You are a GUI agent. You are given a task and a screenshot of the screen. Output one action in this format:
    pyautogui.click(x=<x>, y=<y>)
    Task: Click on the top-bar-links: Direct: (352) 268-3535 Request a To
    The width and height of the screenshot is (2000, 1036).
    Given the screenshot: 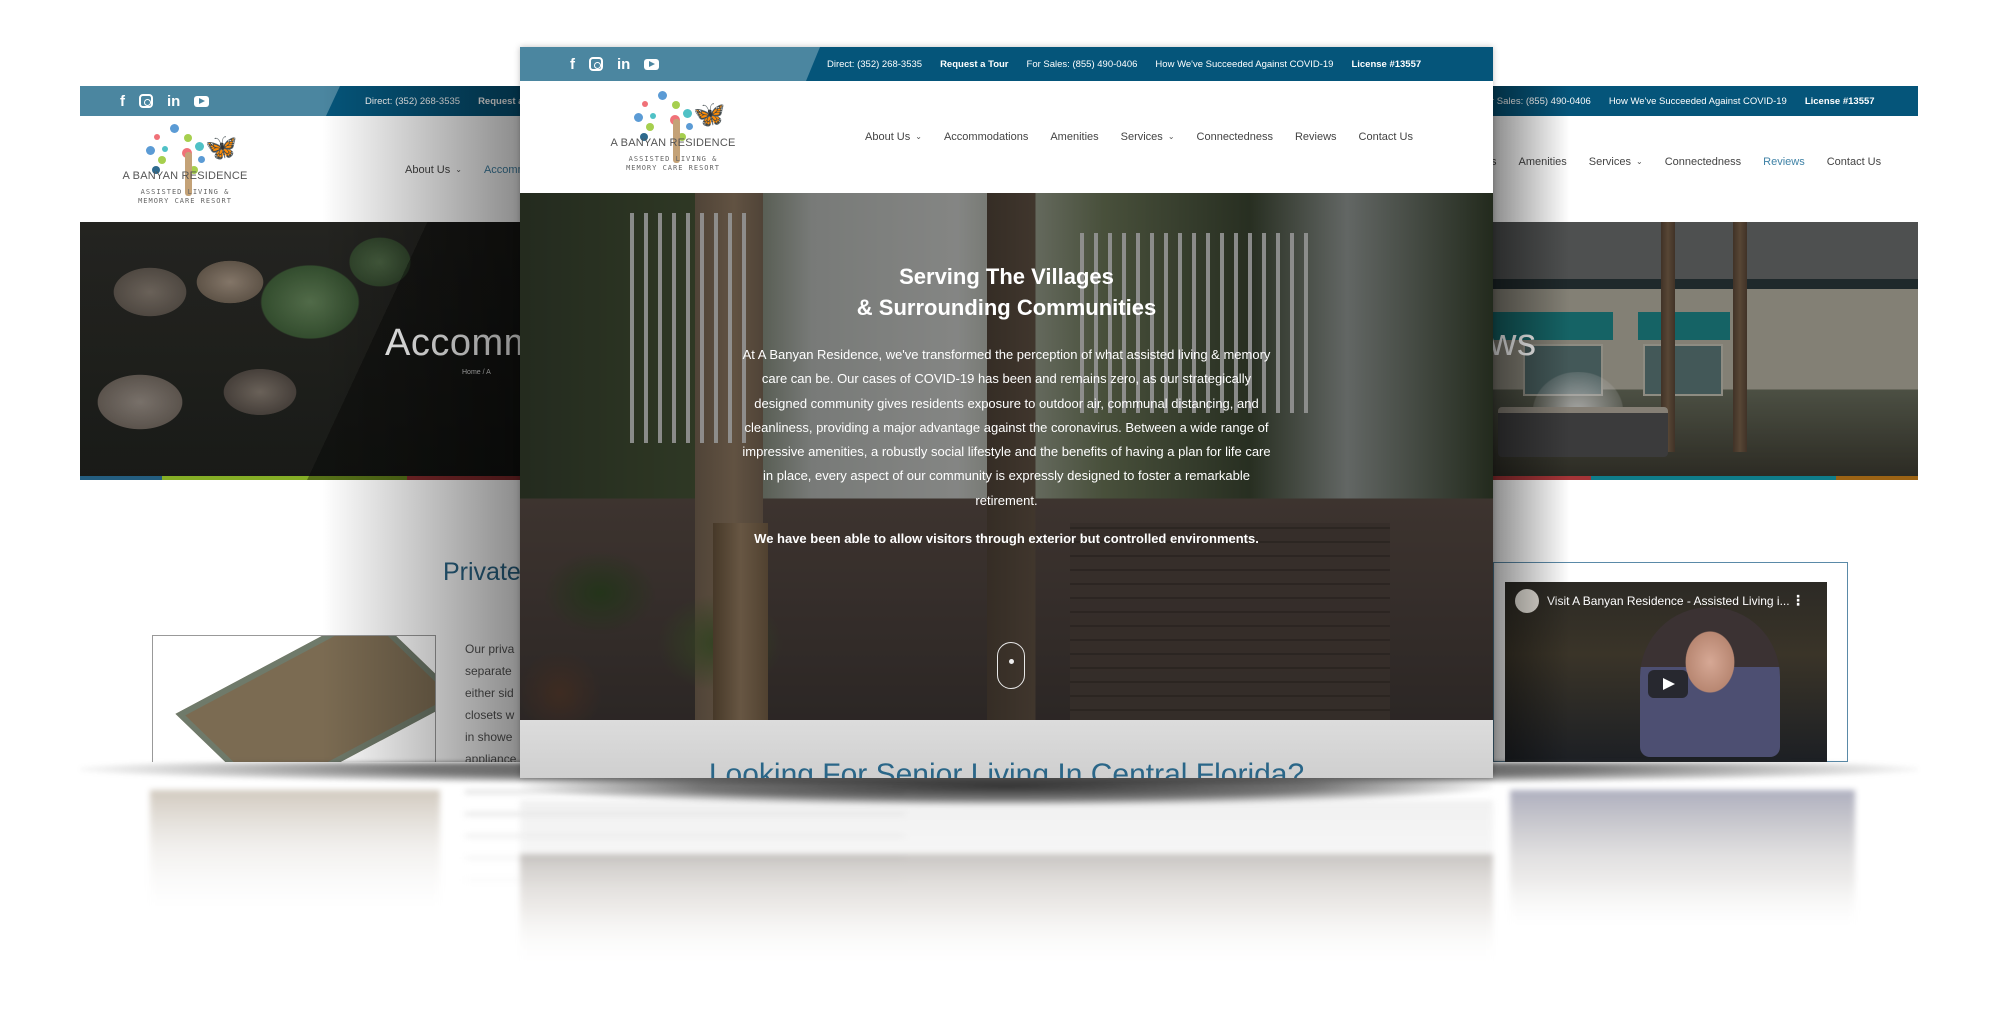 What is the action you would take?
    pyautogui.click(x=442, y=101)
    